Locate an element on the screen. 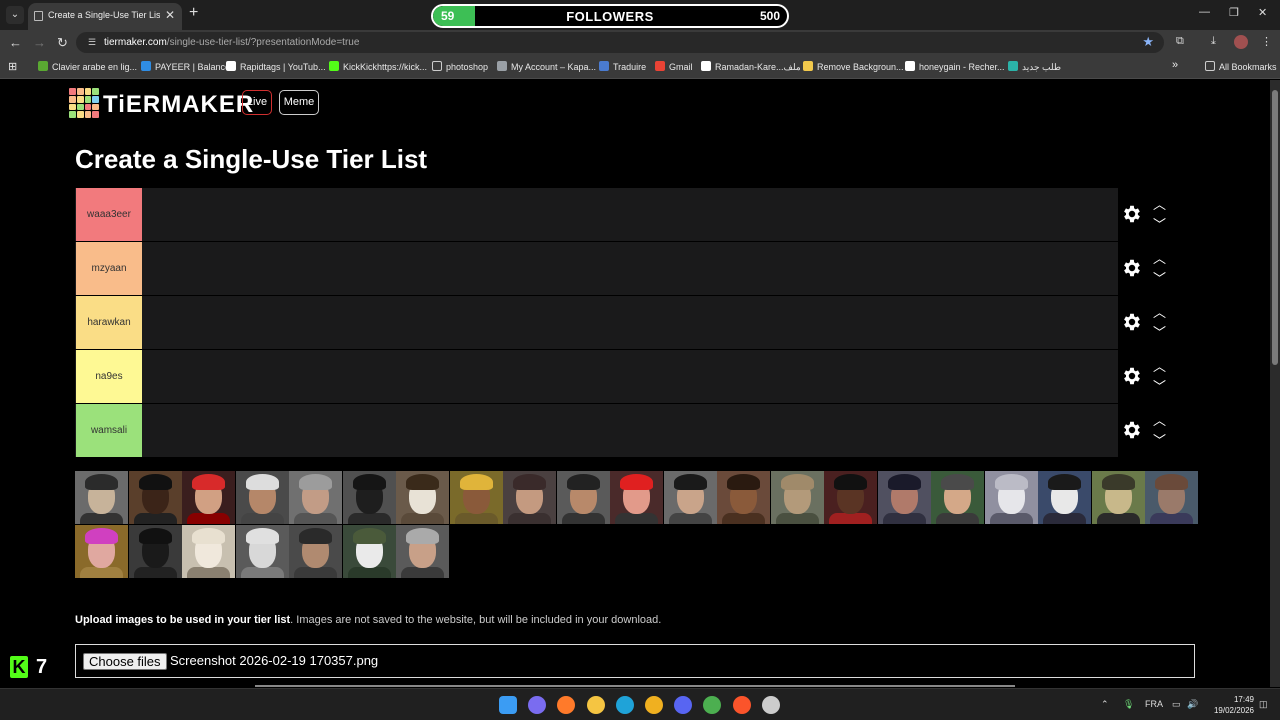  meme-button: Meme is located at coordinates (299, 102).